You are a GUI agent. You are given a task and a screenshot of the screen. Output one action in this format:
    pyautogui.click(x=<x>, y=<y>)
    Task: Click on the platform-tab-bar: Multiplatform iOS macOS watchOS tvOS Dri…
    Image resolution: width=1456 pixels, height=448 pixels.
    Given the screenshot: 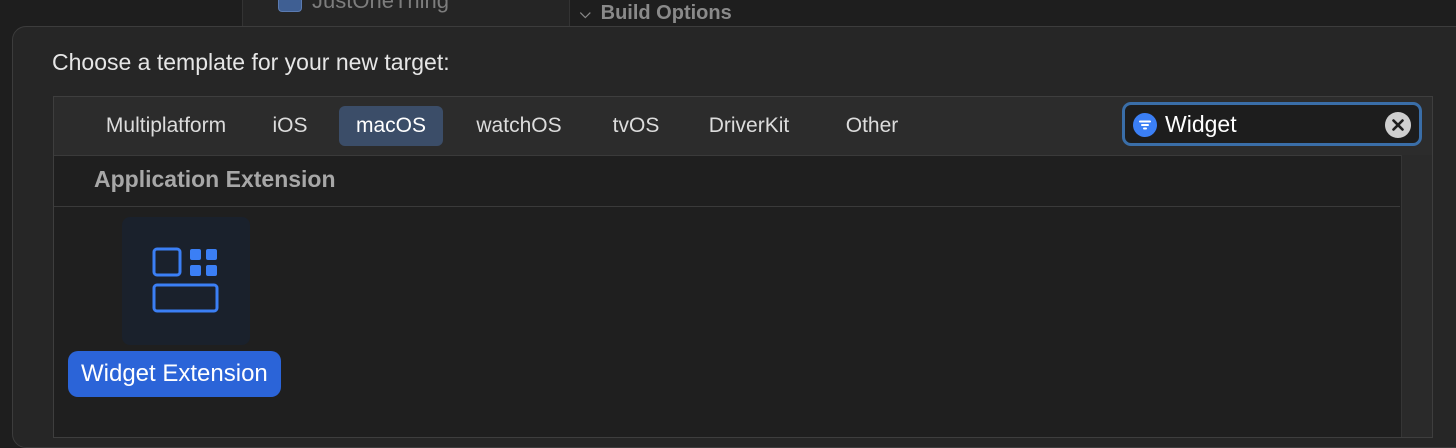 What is the action you would take?
    pyautogui.click(x=743, y=126)
    